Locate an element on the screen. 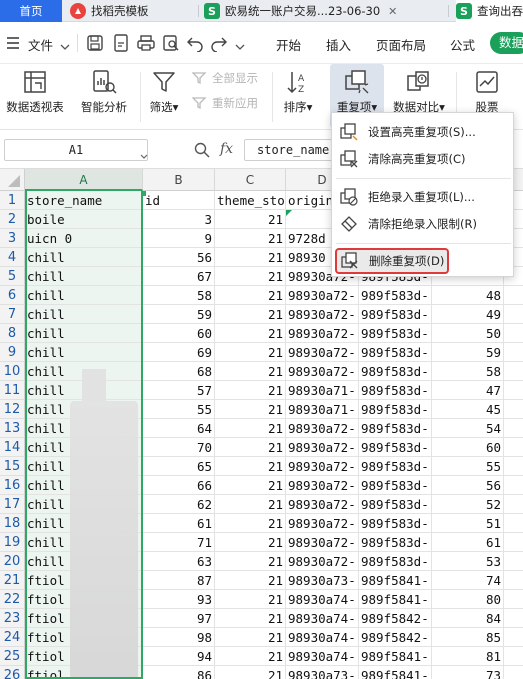 This screenshot has width=523, height=679. print-icon is located at coordinates (146, 43).